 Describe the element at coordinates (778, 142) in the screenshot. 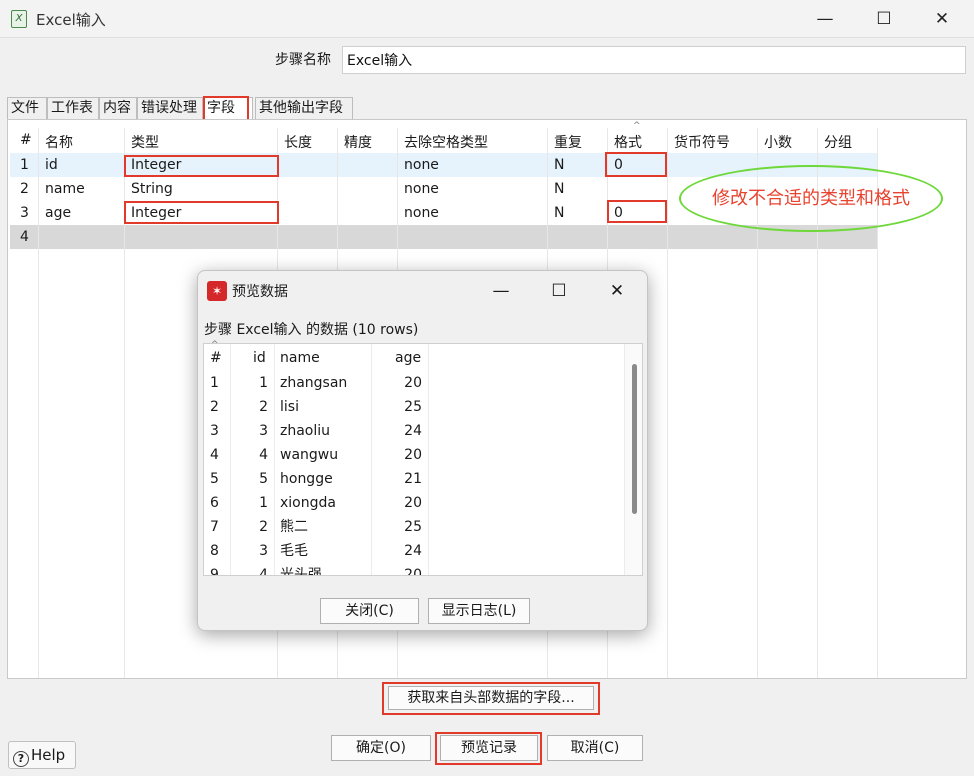

I see `col-header-decimal: 小数` at that location.